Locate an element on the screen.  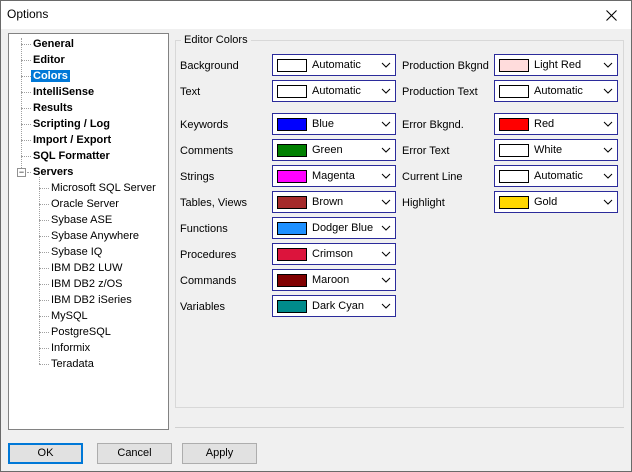
tree-item-microsoft-sql-server: Microsoft SQL Server is located at coordinates (103, 188).